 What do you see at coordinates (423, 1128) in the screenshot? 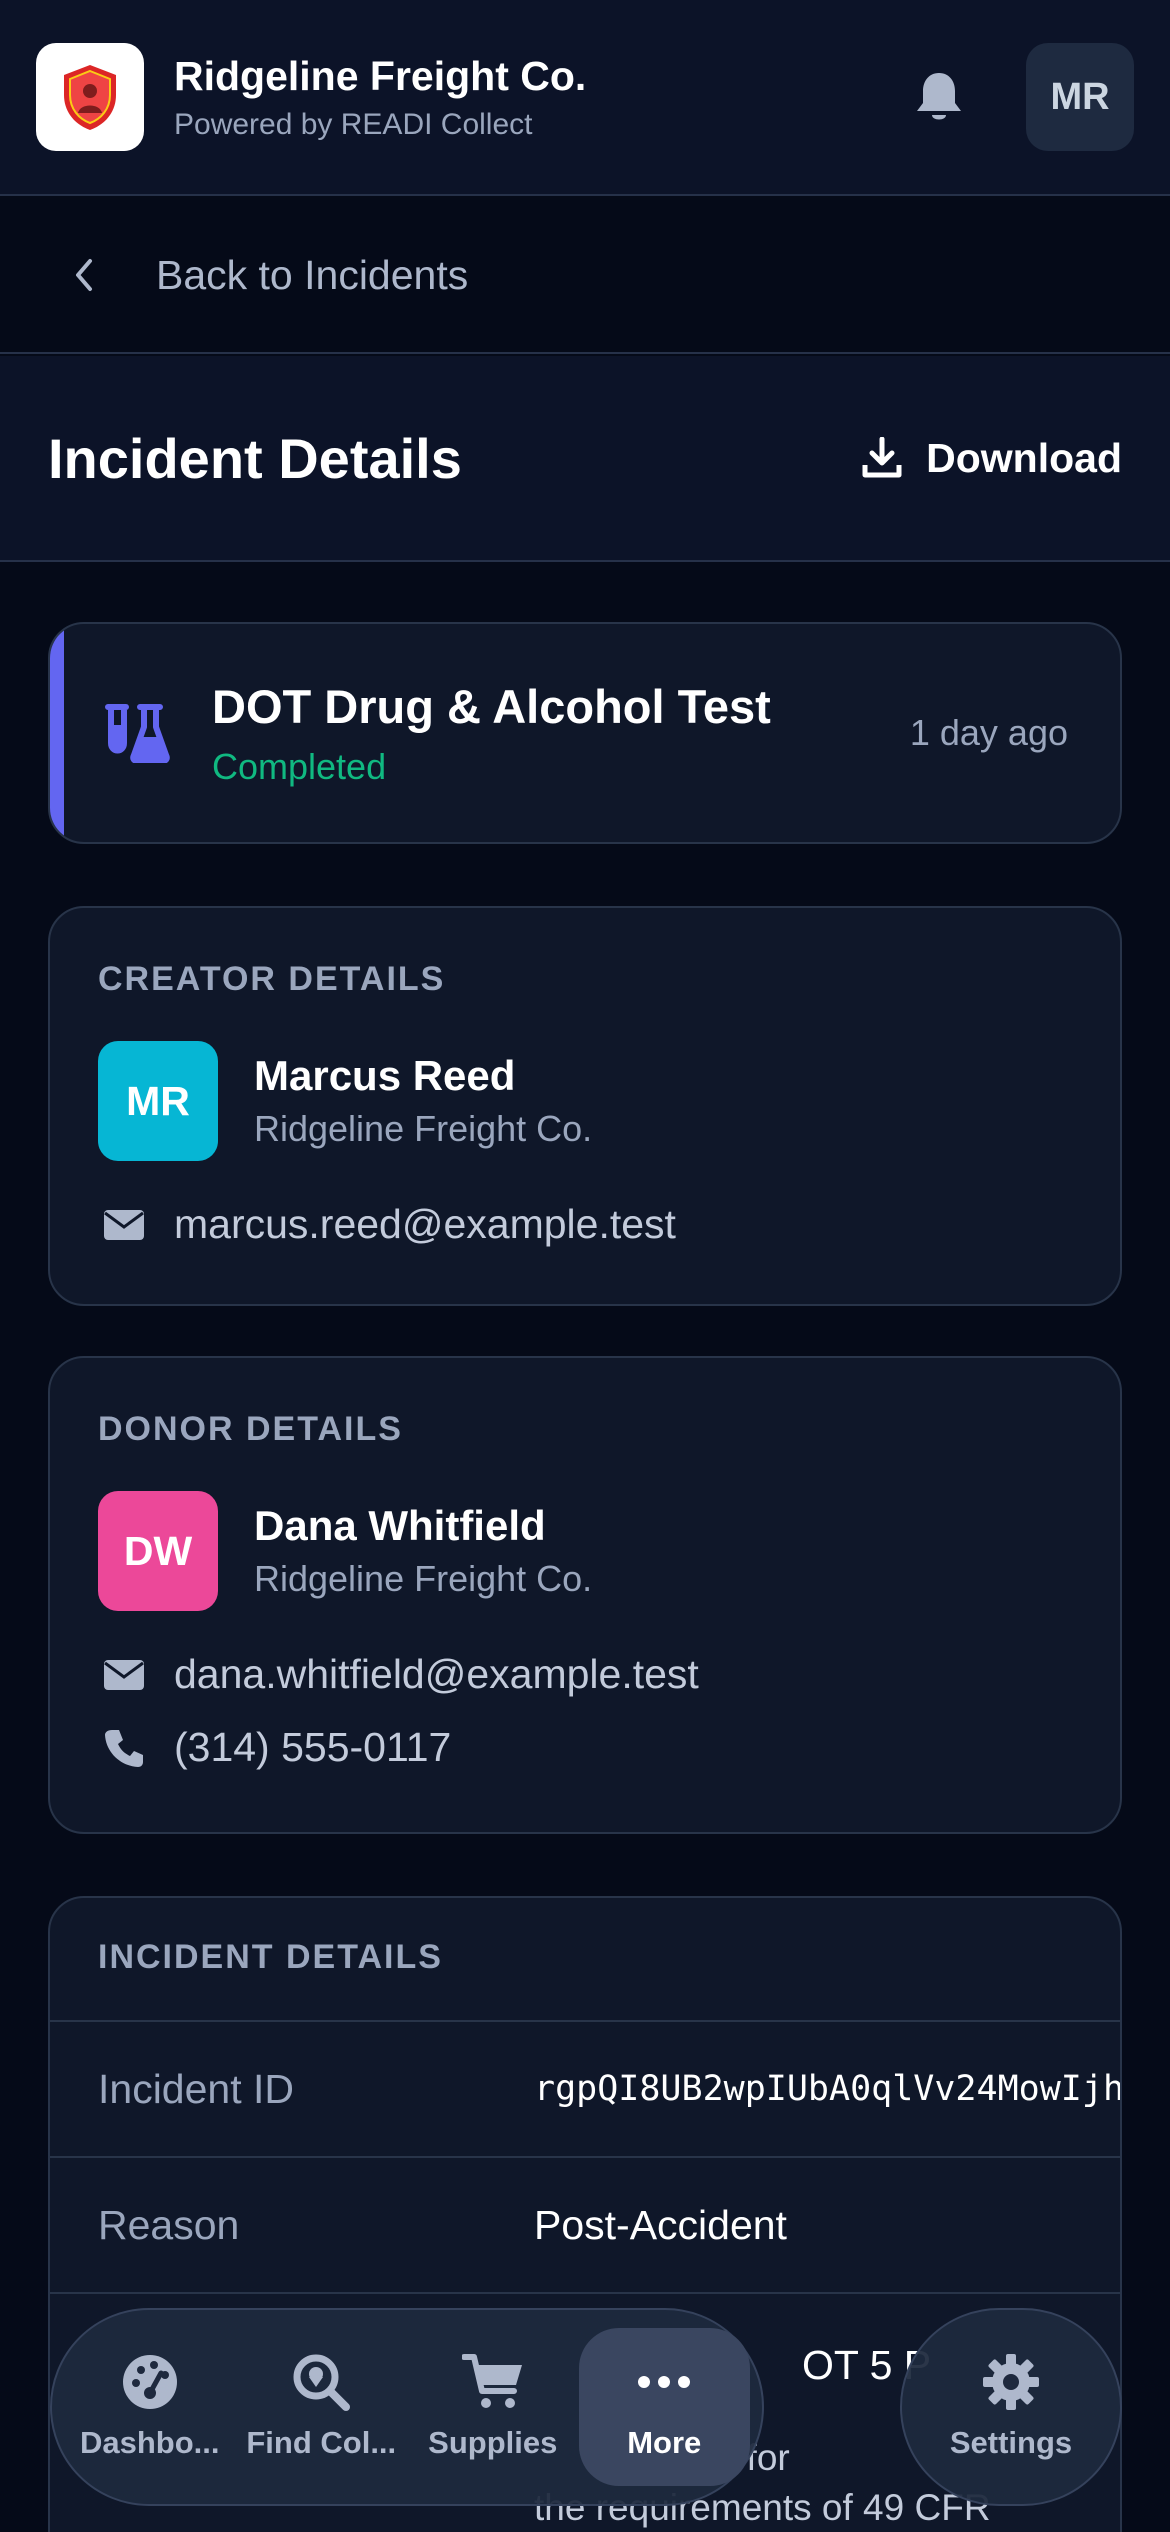
I see `creator-company: Ridgeline Freight Co.` at bounding box center [423, 1128].